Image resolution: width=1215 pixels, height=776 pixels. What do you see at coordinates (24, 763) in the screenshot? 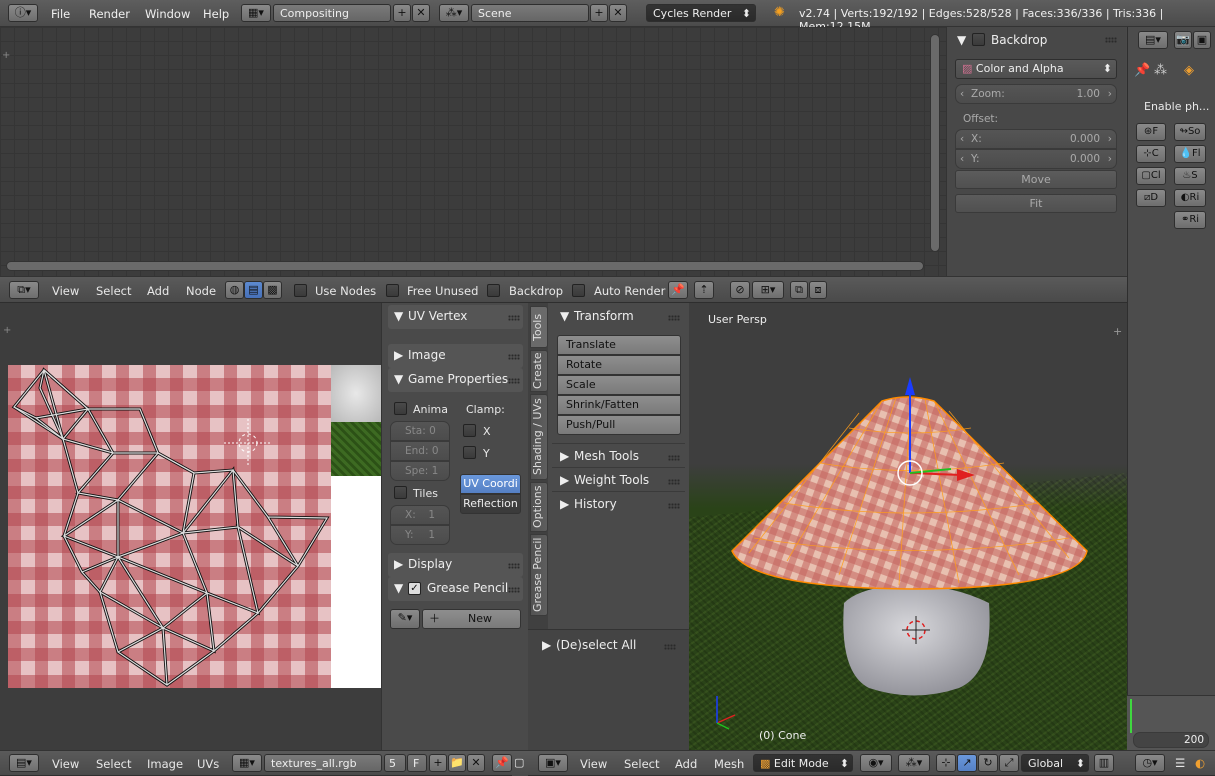
I see `image-editor-type-icon: ▤▾` at bounding box center [24, 763].